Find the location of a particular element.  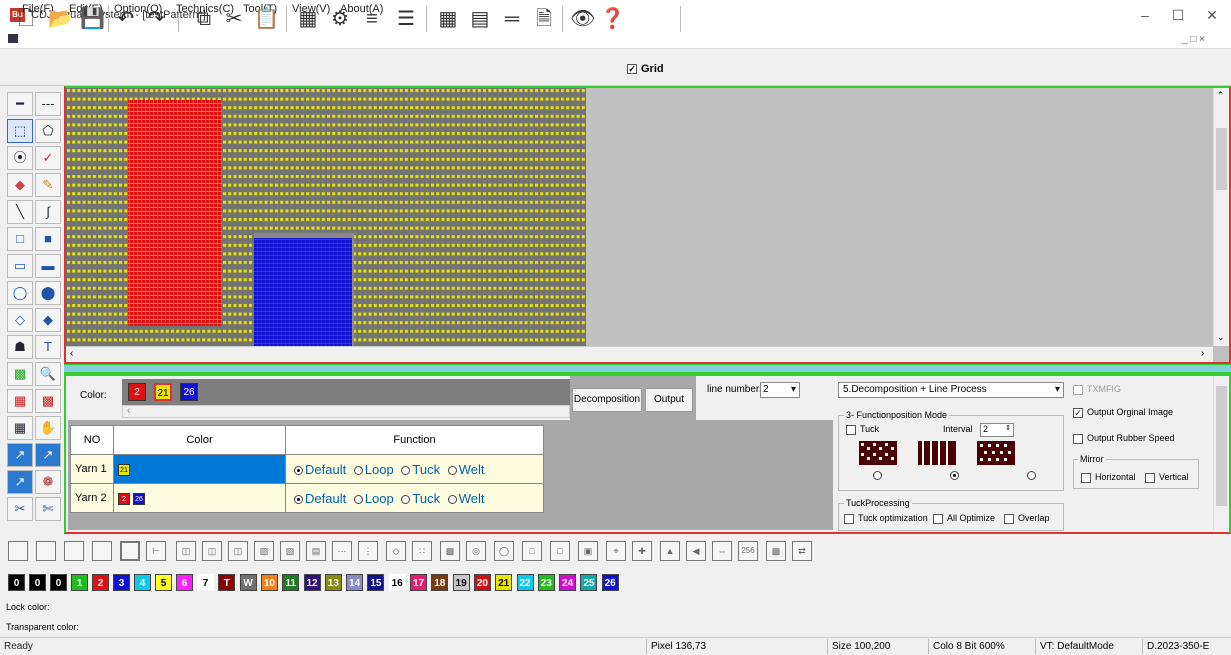

shape-merge-icon: ◫ is located at coordinates (212, 551).